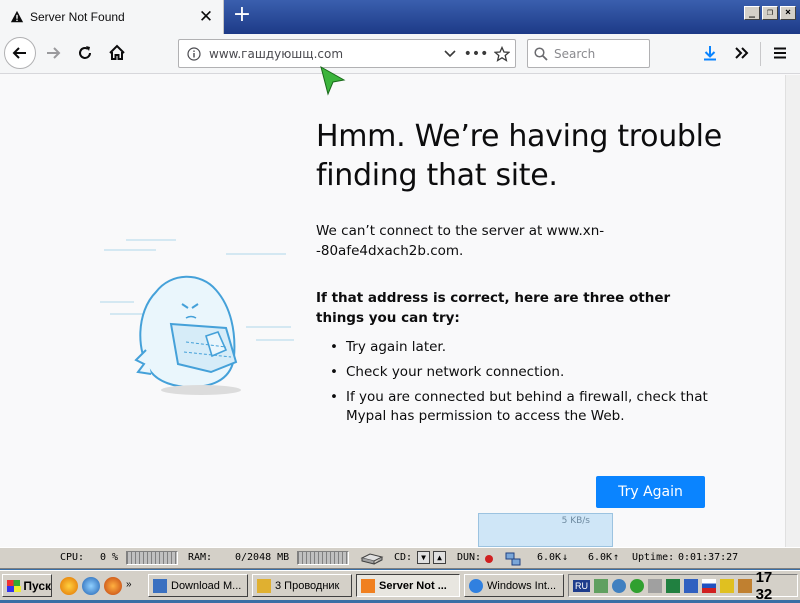 Image resolution: width=800 pixels, height=603 pixels. I want to click on rx-rate: 6.0K, so click(549, 557).